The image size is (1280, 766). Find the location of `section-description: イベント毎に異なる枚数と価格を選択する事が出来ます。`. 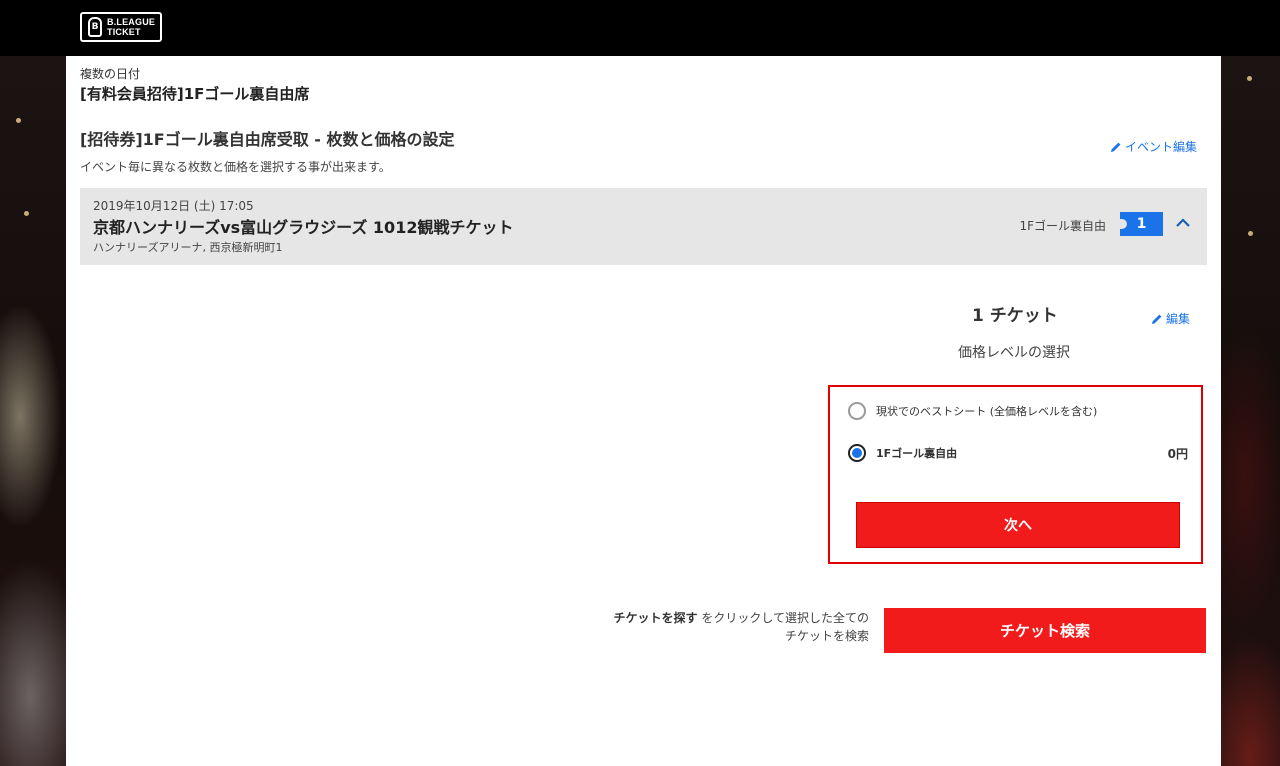

section-description: イベント毎に異なる枚数と価格を選択する事が出来ます。 is located at coordinates (235, 167).